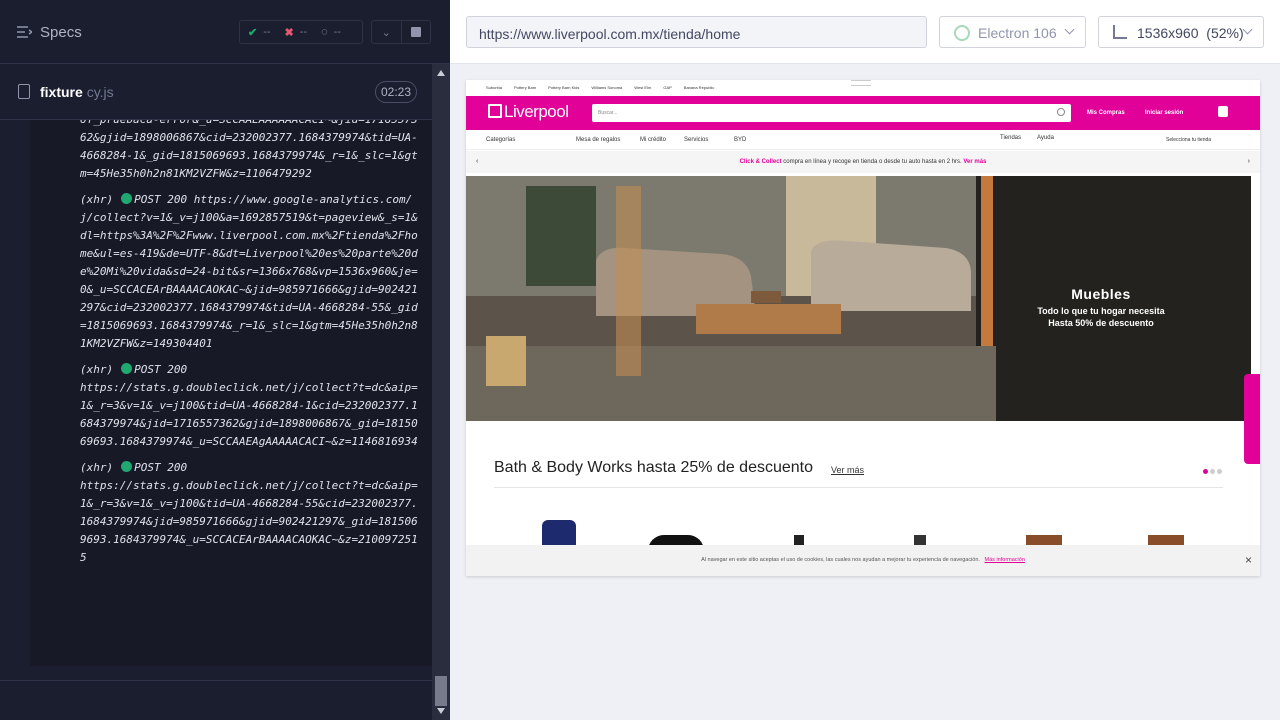 This screenshot has height=720, width=1280. Describe the element at coordinates (1225, 33) in the screenshot. I see `viewport-scale: (52%)` at that location.